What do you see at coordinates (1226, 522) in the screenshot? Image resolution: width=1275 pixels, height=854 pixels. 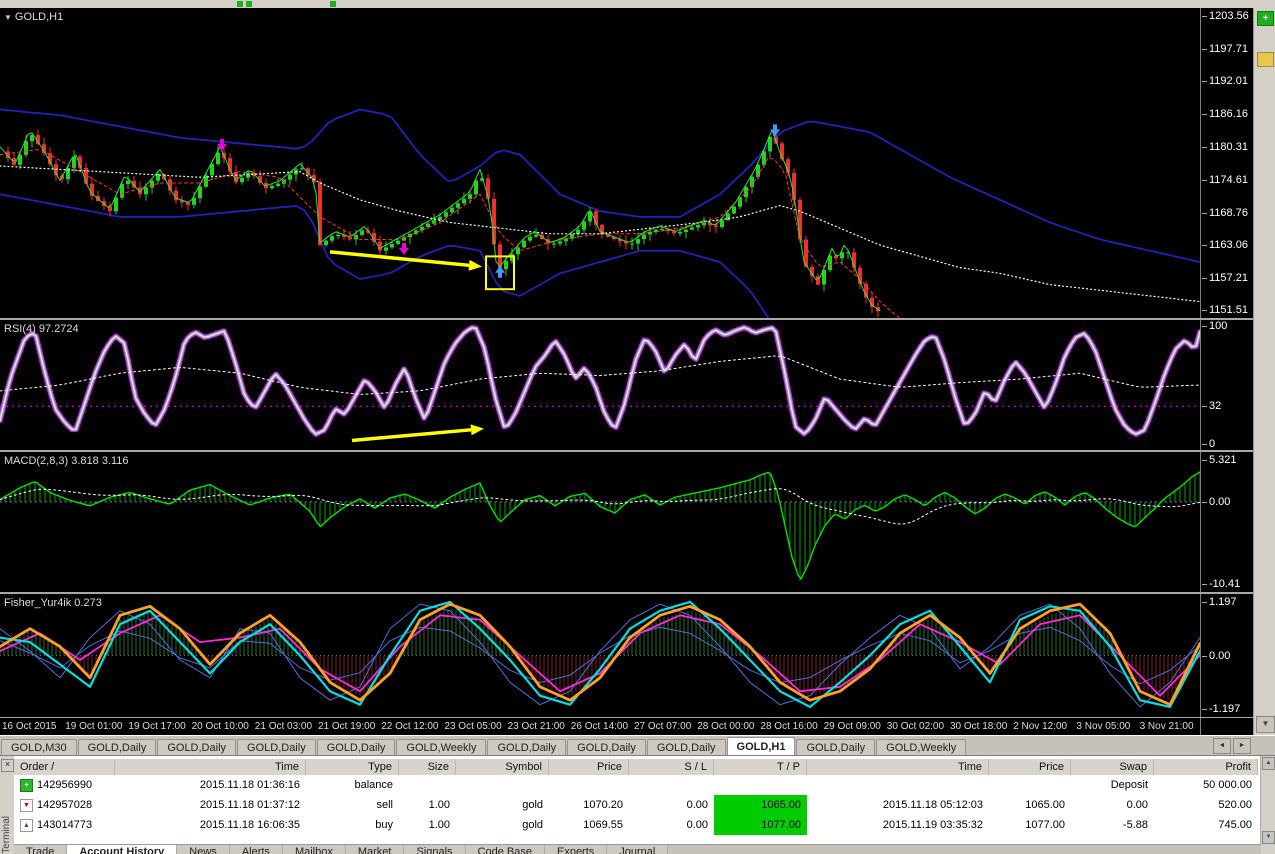 I see `macd-scale: 5.321 0.00 -10.41` at bounding box center [1226, 522].